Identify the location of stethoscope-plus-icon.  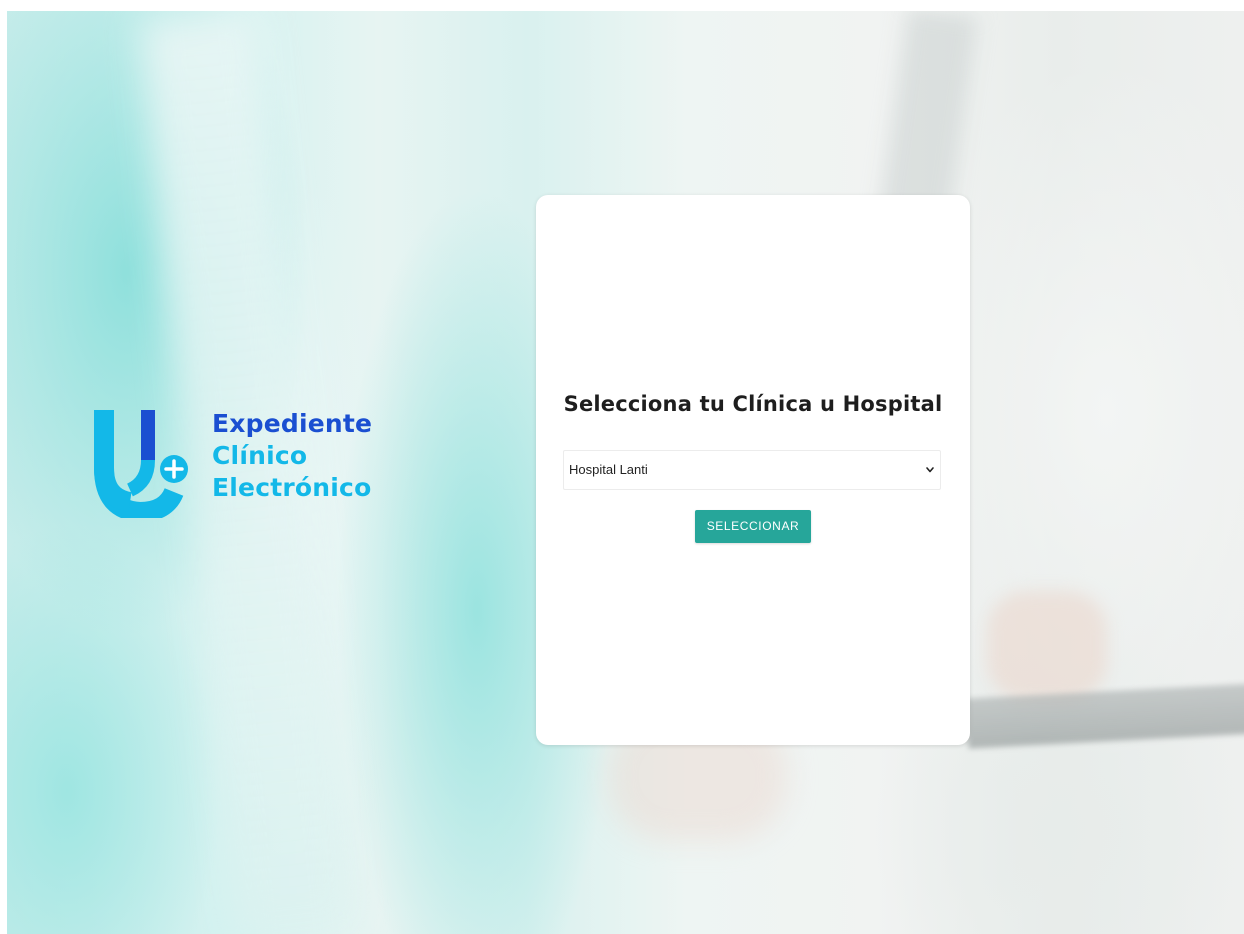
(141, 464).